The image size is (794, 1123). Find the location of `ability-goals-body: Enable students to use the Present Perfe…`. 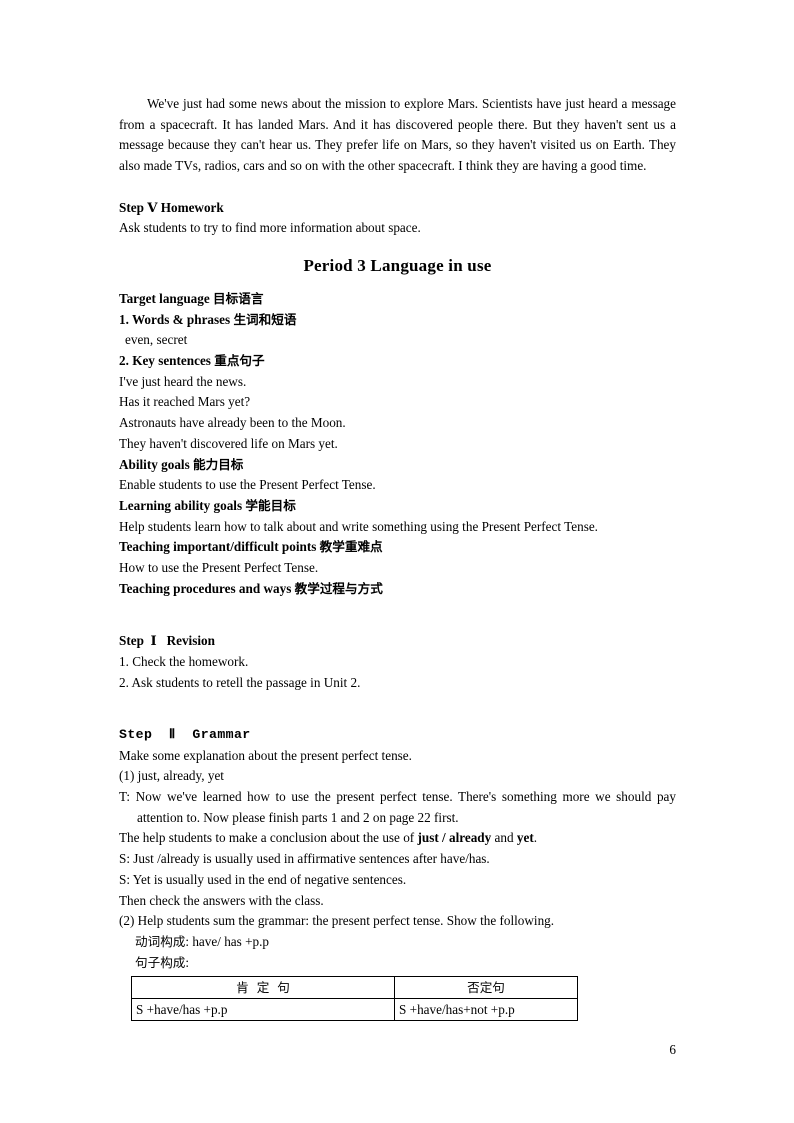

ability-goals-body: Enable students to use the Present Perfe… is located at coordinates (247, 485).